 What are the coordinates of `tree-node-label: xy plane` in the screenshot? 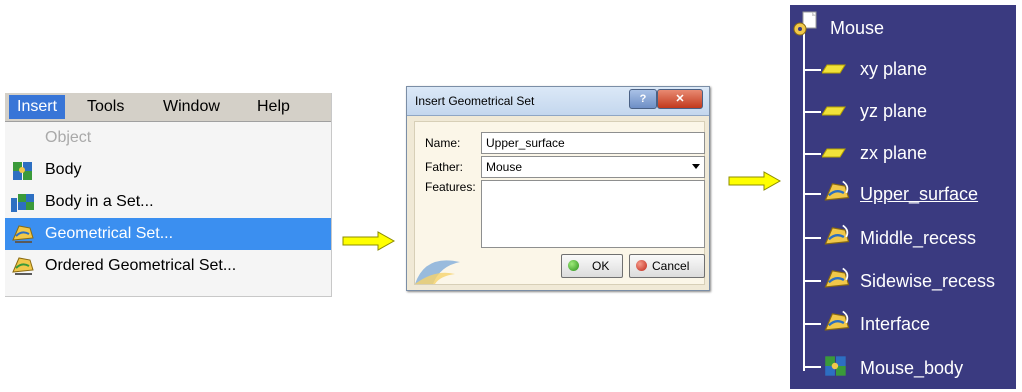 It's located at (894, 69).